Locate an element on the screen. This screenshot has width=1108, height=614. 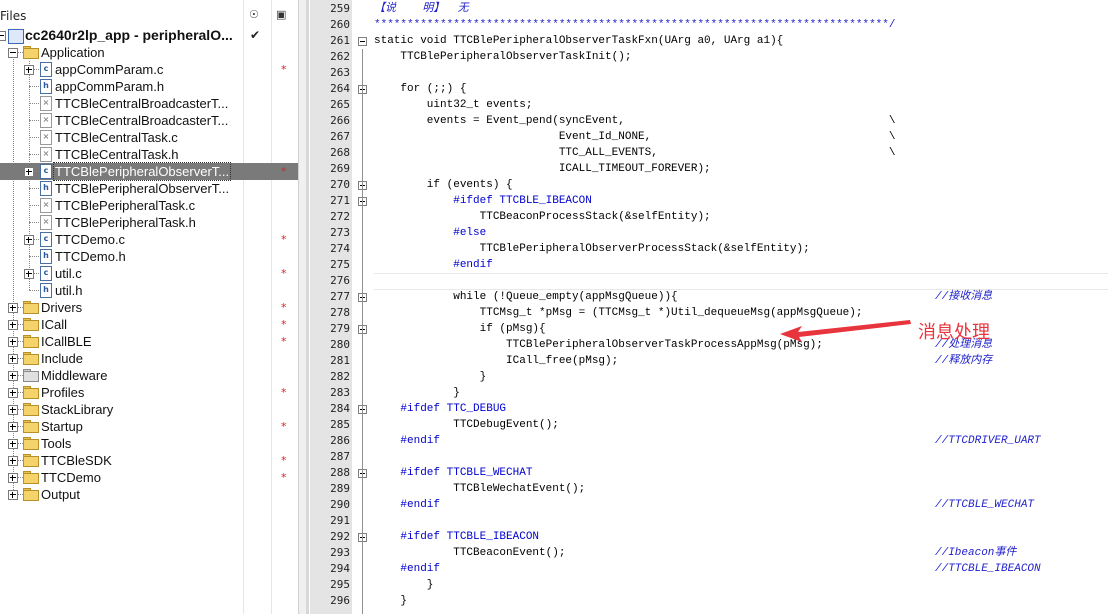
line-comment: //TTCBLE_WECHAT is located at coordinates (985, 505).